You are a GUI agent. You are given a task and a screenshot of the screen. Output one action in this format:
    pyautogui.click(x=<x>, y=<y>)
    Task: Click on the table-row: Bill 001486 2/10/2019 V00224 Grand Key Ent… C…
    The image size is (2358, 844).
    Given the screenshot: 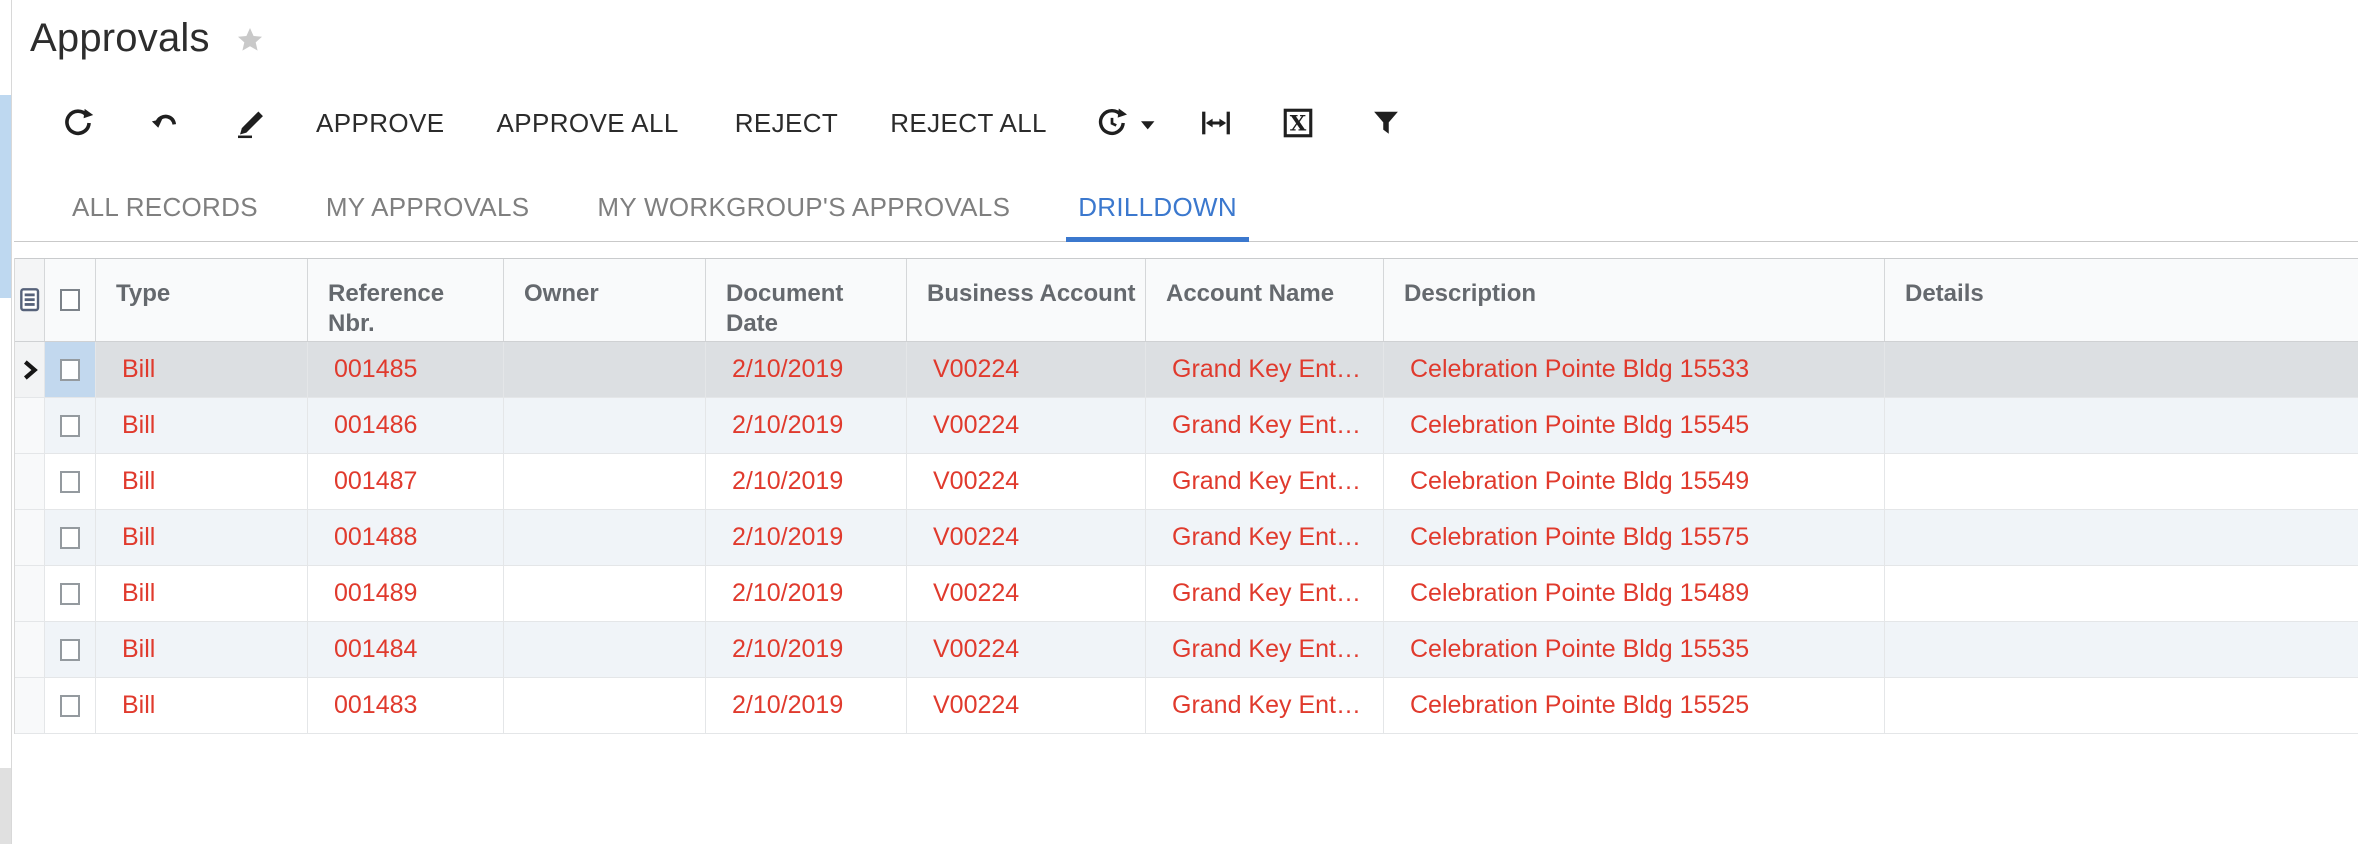 What is the action you would take?
    pyautogui.click(x=1186, y=426)
    